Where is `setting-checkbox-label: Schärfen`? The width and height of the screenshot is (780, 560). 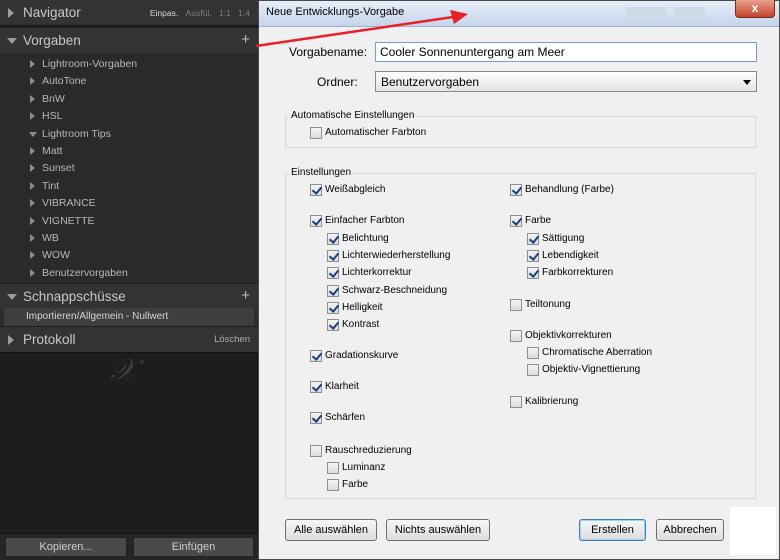
setting-checkbox-label: Schärfen is located at coordinates (345, 417).